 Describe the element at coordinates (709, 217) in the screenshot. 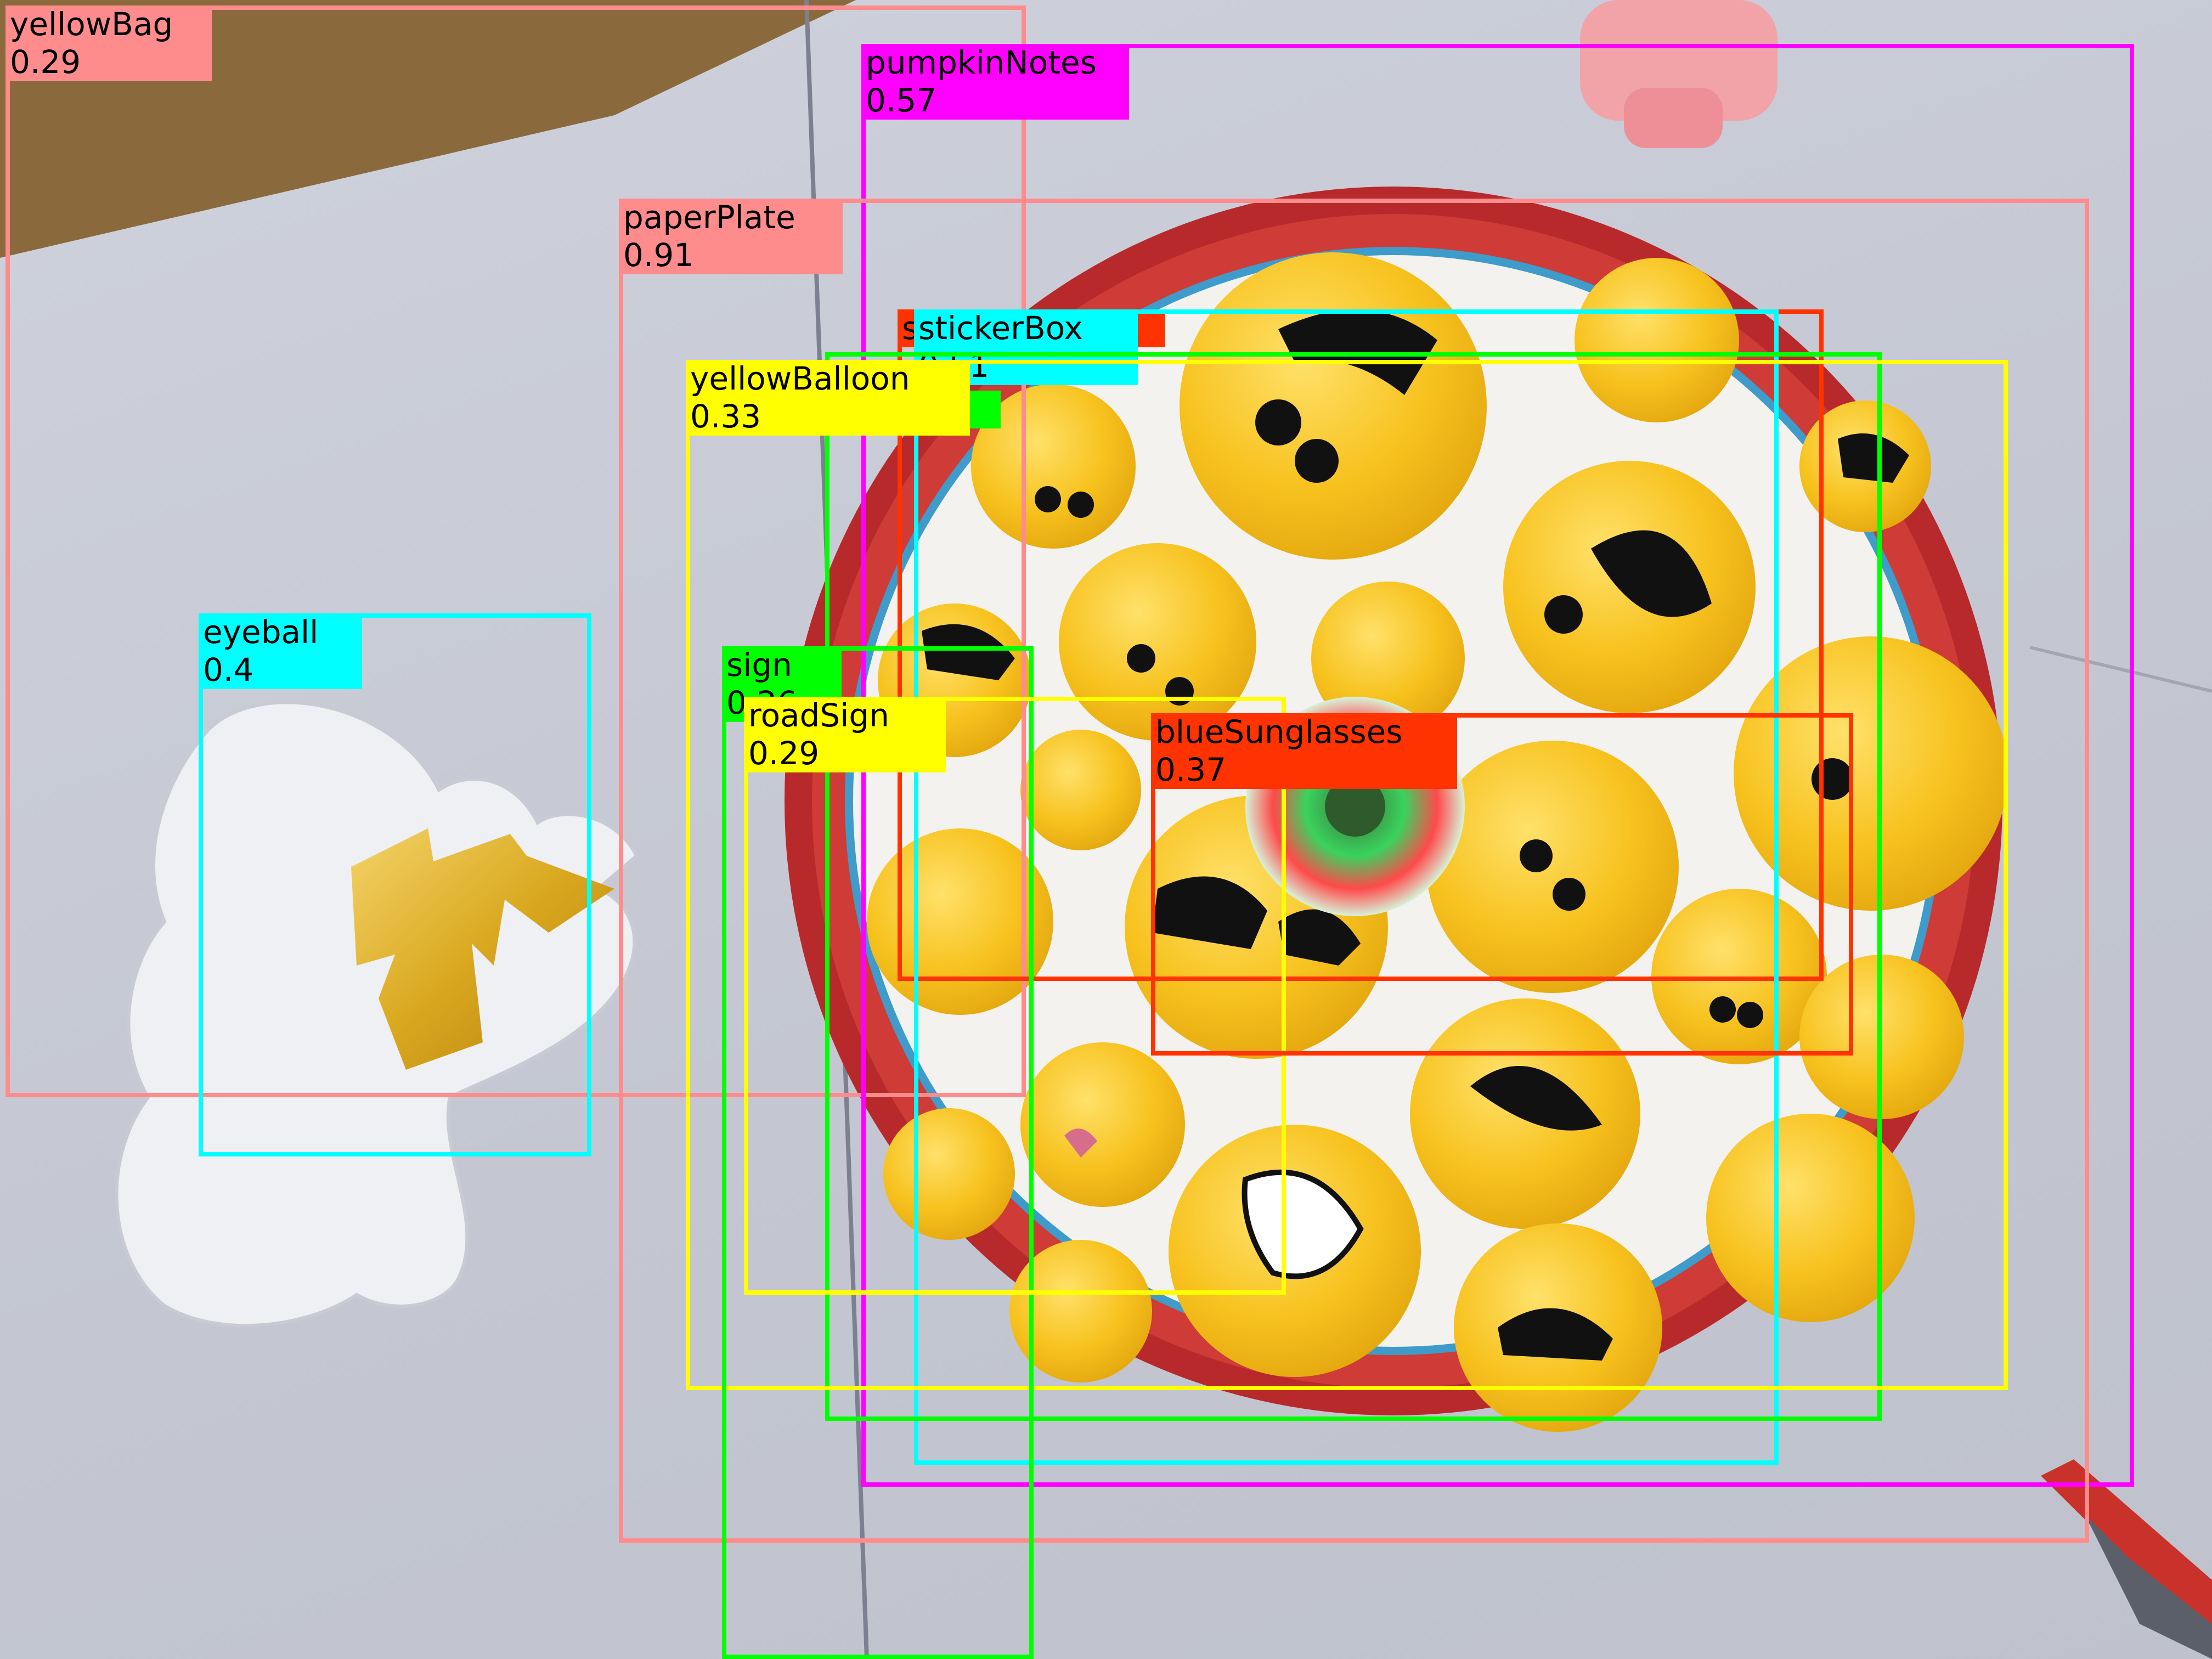

I see `detection-class-name: paperPlate` at that location.